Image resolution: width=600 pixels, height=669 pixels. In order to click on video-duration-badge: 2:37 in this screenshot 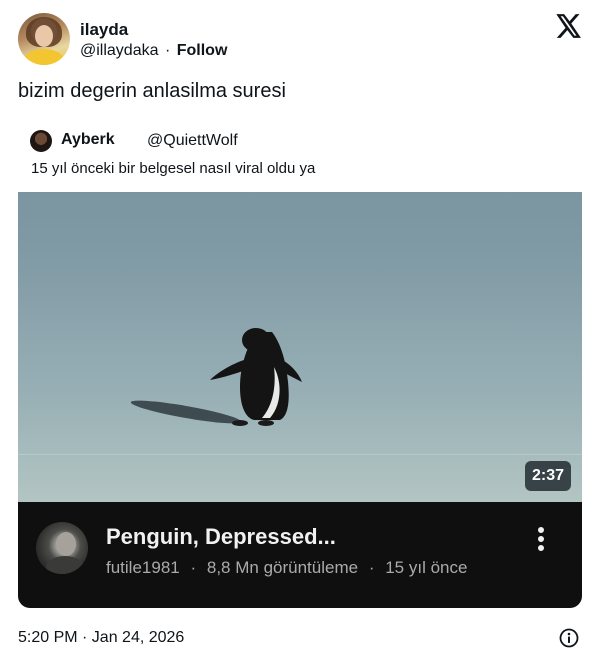, I will do `click(548, 476)`.